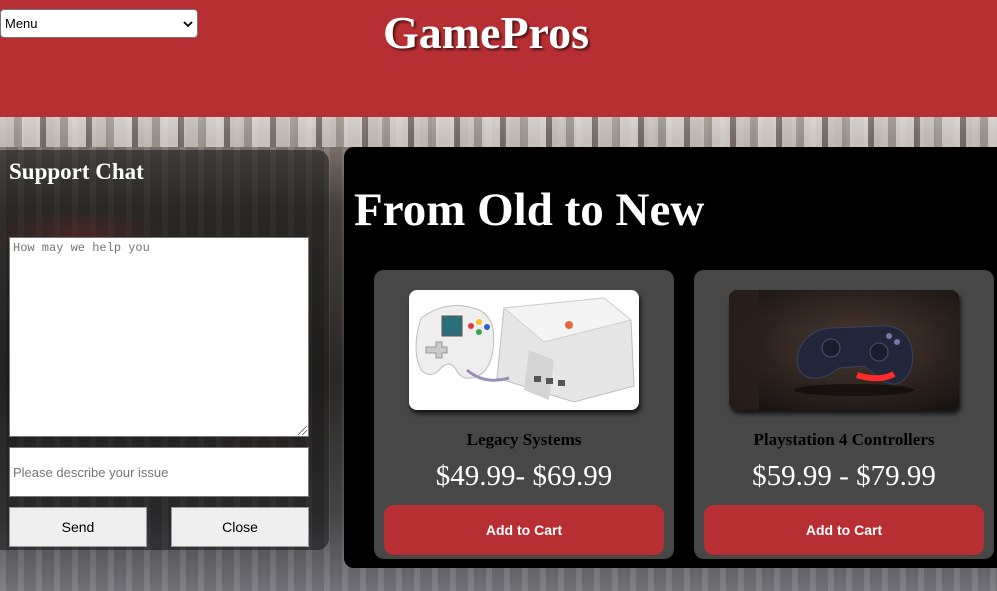 The width and height of the screenshot is (997, 591). What do you see at coordinates (844, 476) in the screenshot?
I see `product-price: $59.99 - $79.99` at bounding box center [844, 476].